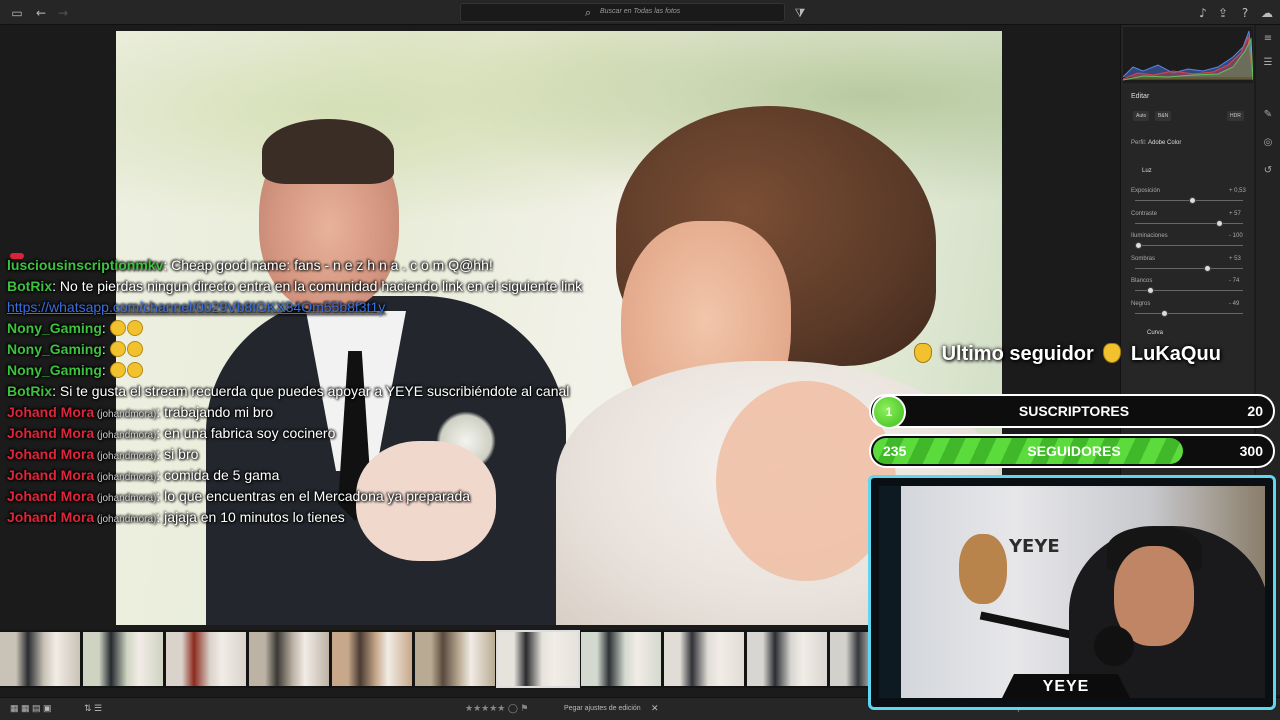  I want to click on slider-value: + 57, so click(1235, 214).